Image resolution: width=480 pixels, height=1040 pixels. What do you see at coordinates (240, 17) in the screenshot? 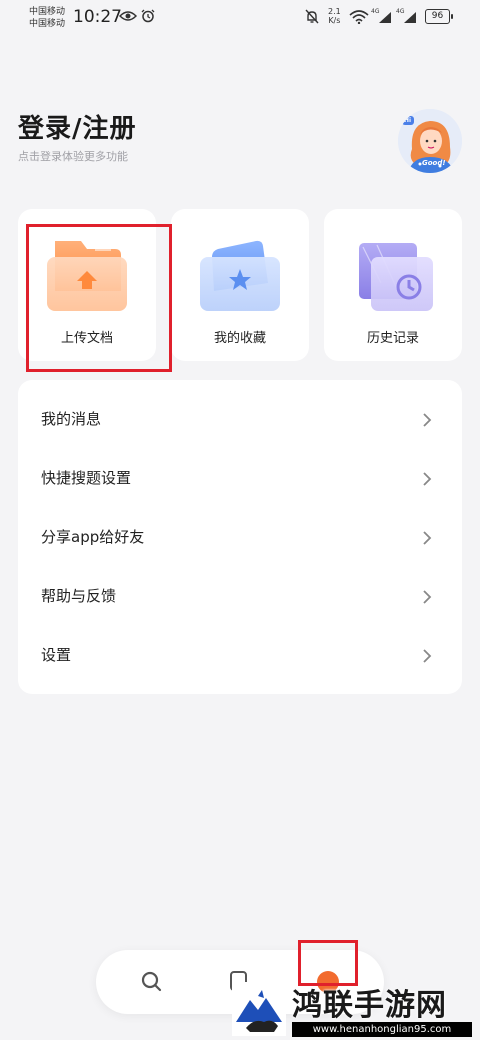
I see `status-bar: 中国移动 中国移动 10:27 2.1 K/s 4G 4G 96` at bounding box center [240, 17].